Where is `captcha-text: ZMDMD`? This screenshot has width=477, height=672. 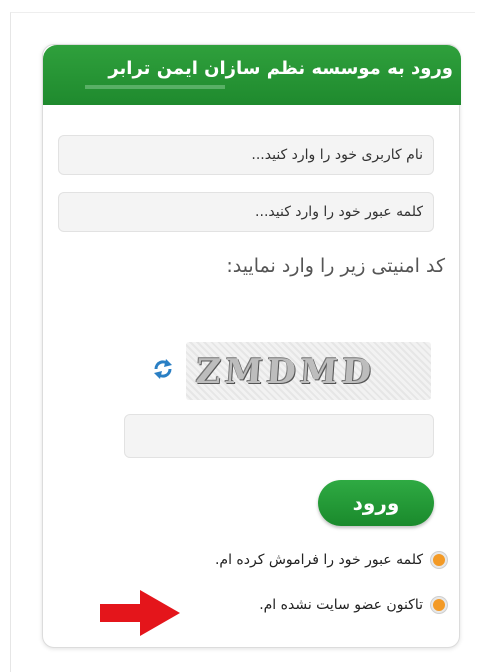
captcha-text: ZMDMD is located at coordinates (285, 372).